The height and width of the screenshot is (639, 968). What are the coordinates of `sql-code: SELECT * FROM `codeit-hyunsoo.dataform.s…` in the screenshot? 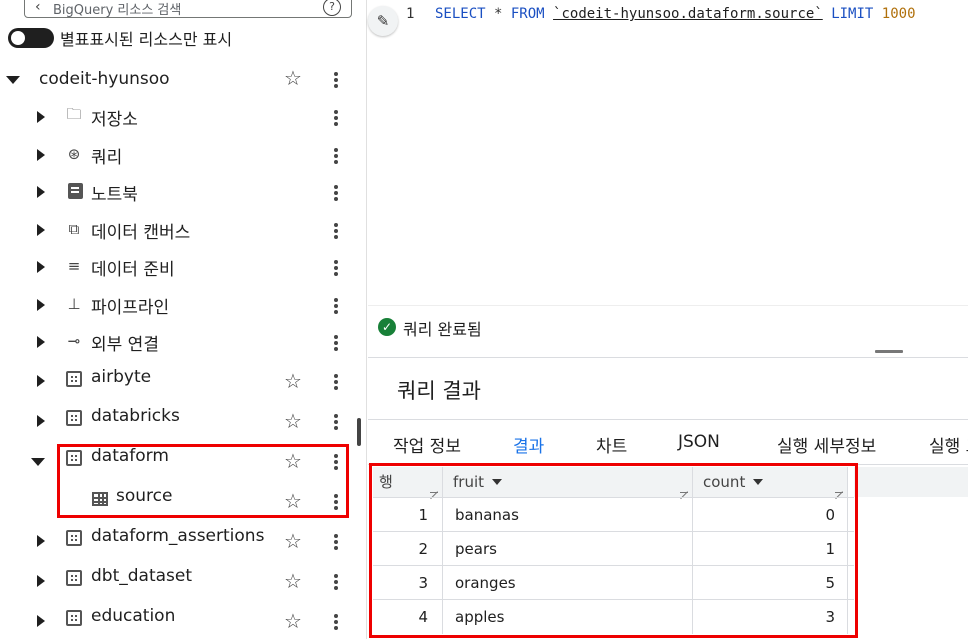 It's located at (675, 14).